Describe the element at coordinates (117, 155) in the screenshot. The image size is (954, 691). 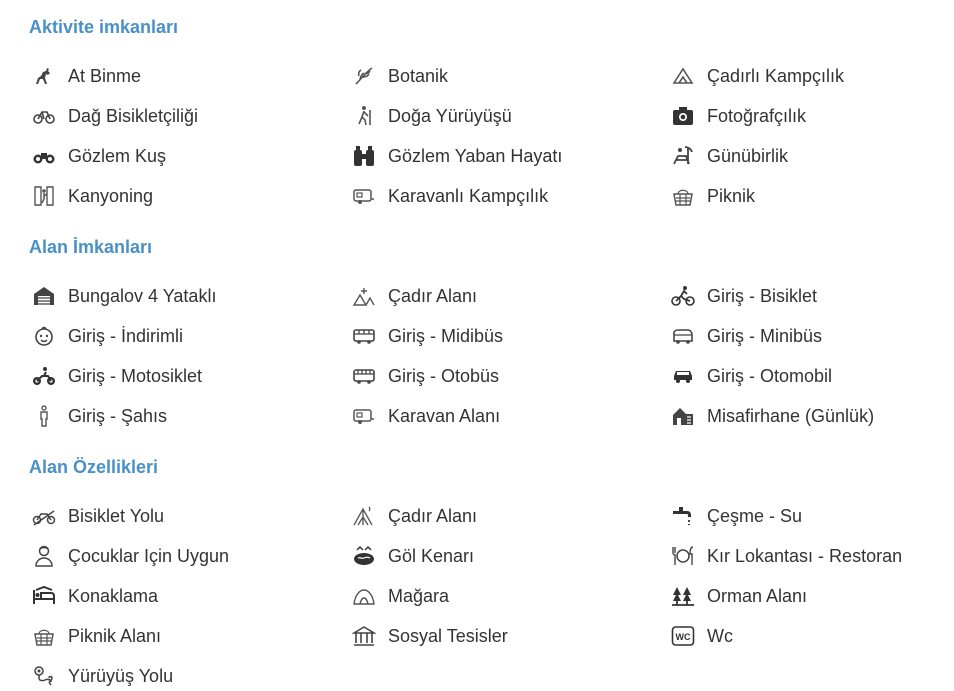
I see `amenity-label: Gözlem Kuş` at that location.